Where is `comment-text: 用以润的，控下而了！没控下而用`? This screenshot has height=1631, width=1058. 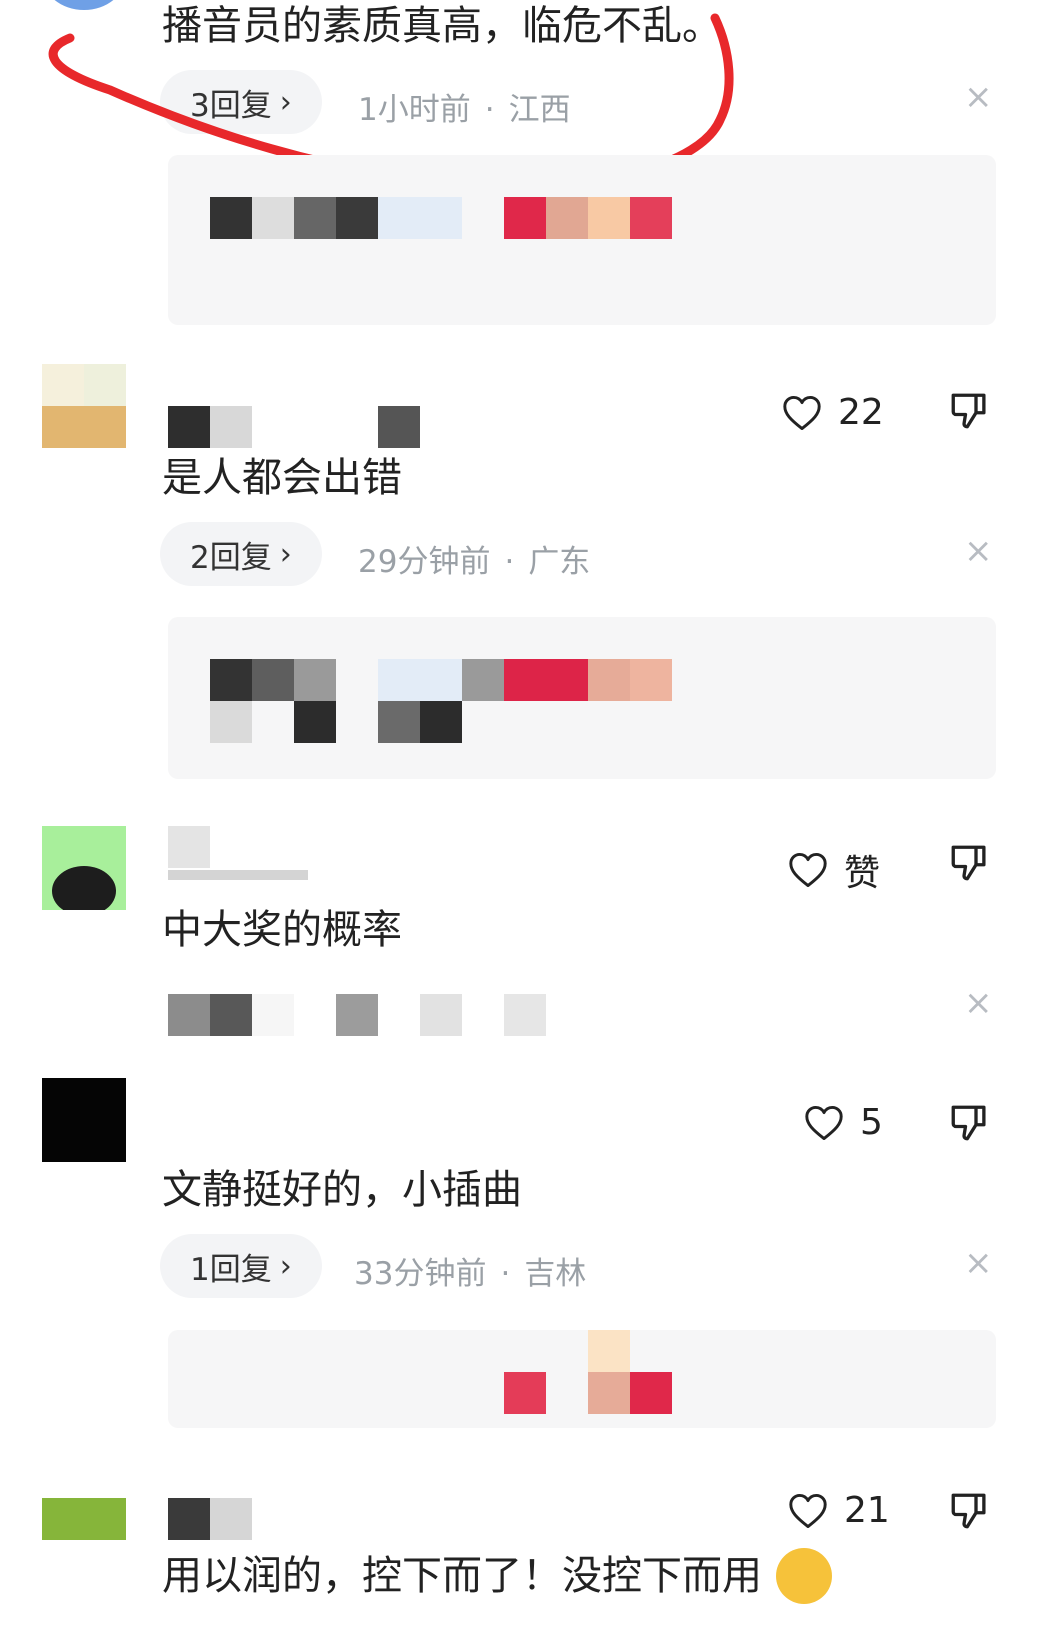 comment-text: 用以润的，控下而了！没控下而用 is located at coordinates (462, 1576).